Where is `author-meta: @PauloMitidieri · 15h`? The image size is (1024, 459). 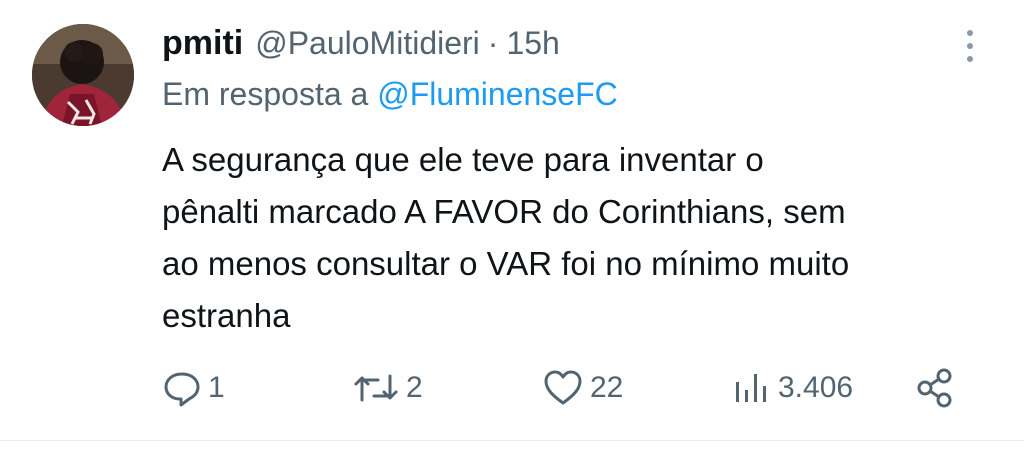 author-meta: @PauloMitidieri · 15h is located at coordinates (407, 43).